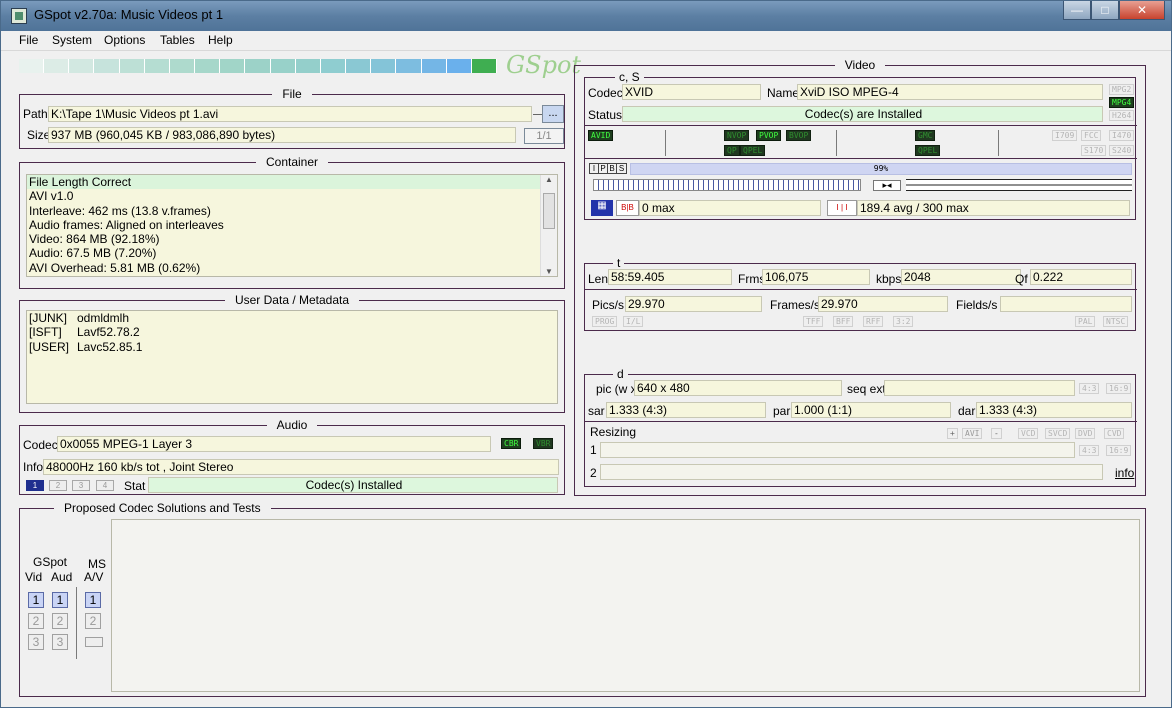 The height and width of the screenshot is (708, 1172). Describe the element at coordinates (613, 432) in the screenshot. I see `resizing-label: Resizing` at that location.